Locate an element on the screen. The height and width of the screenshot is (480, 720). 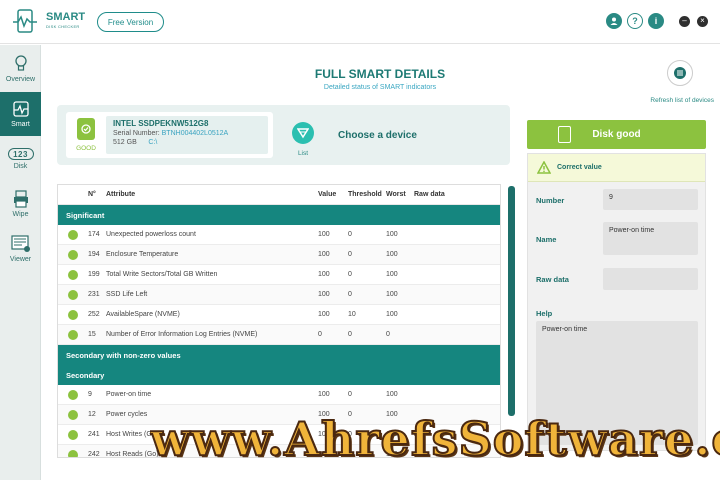
cell-number: 252 is located at coordinates (94, 314).